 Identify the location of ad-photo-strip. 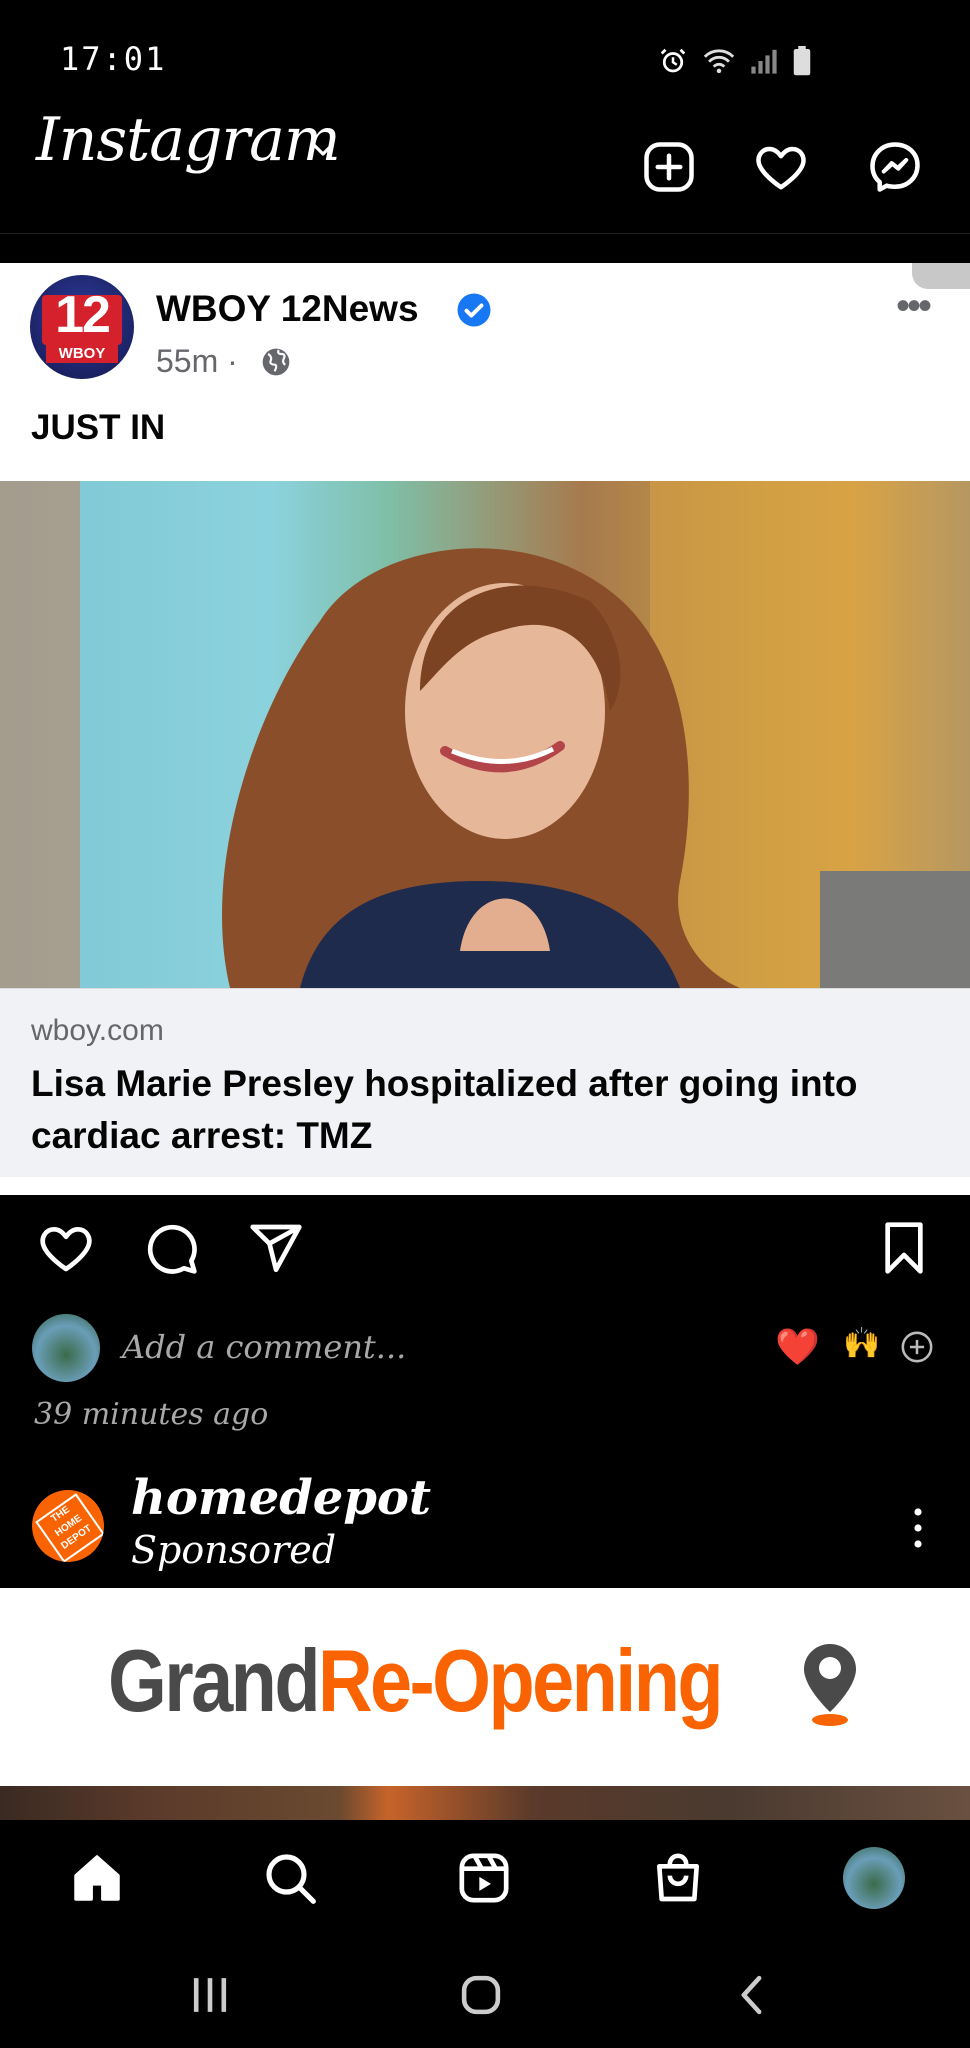
(485, 1803).